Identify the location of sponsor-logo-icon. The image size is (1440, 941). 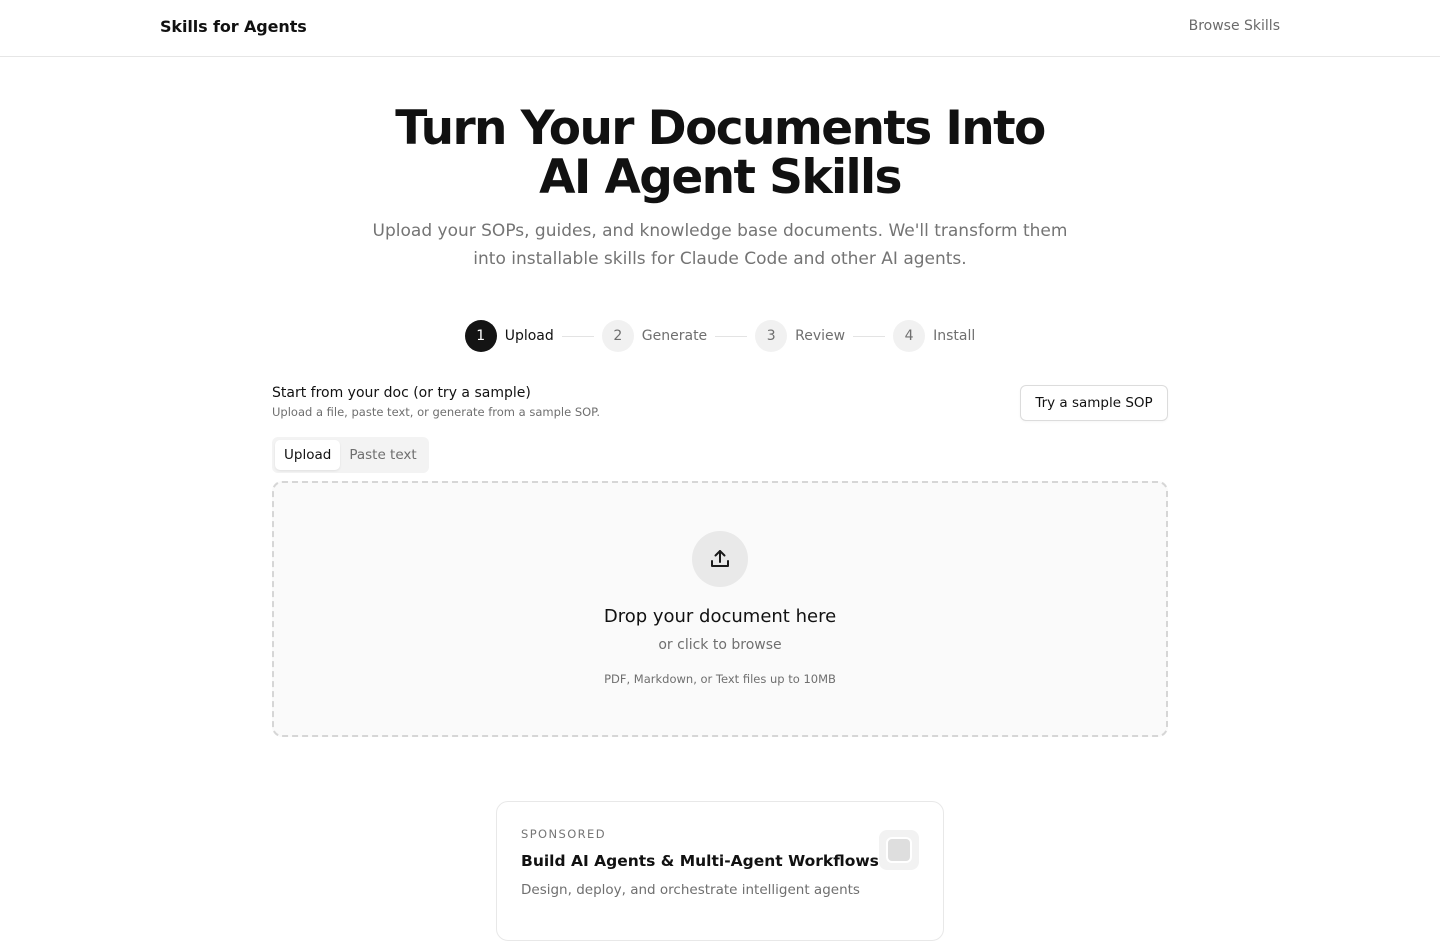
(899, 850).